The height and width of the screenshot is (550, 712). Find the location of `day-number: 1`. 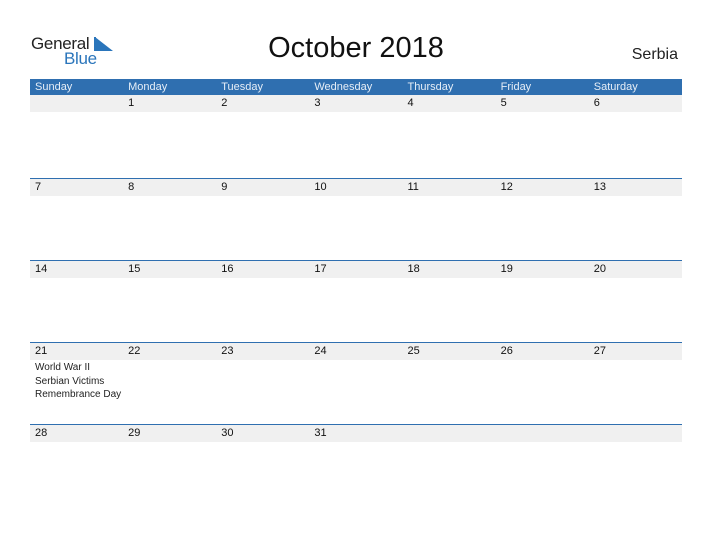

day-number: 1 is located at coordinates (131, 103).